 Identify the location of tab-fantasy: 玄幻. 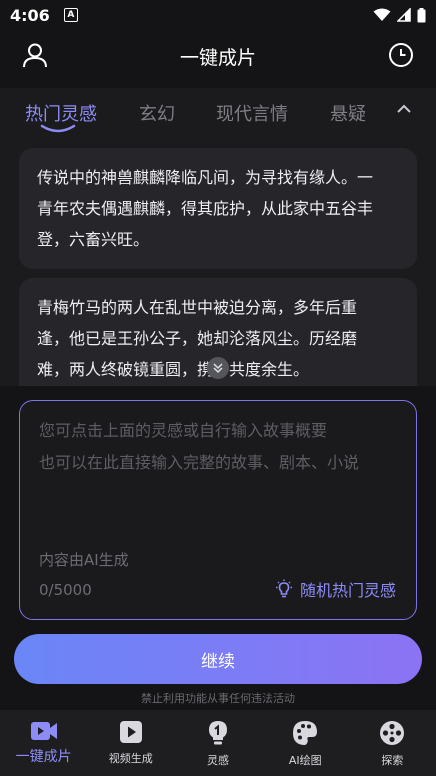
(157, 113).